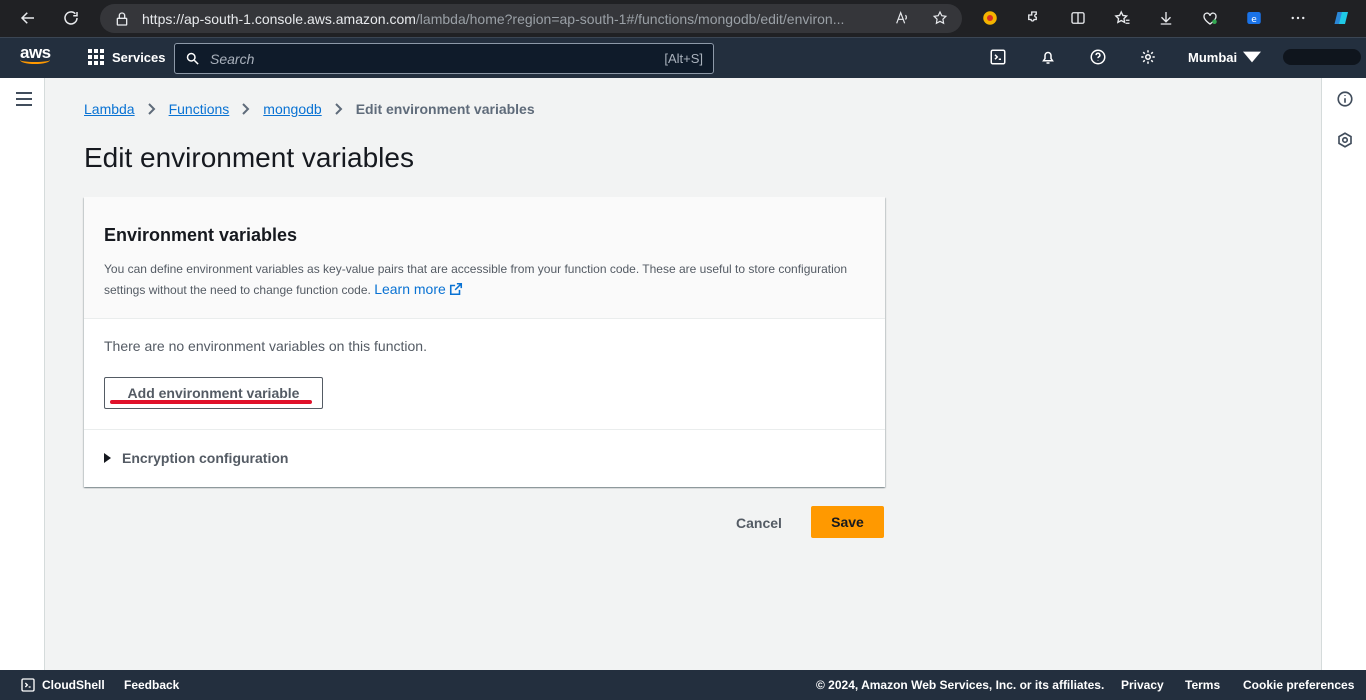 The height and width of the screenshot is (700, 1366). Describe the element at coordinates (759, 522) in the screenshot. I see `cancel-button: Cancel` at that location.